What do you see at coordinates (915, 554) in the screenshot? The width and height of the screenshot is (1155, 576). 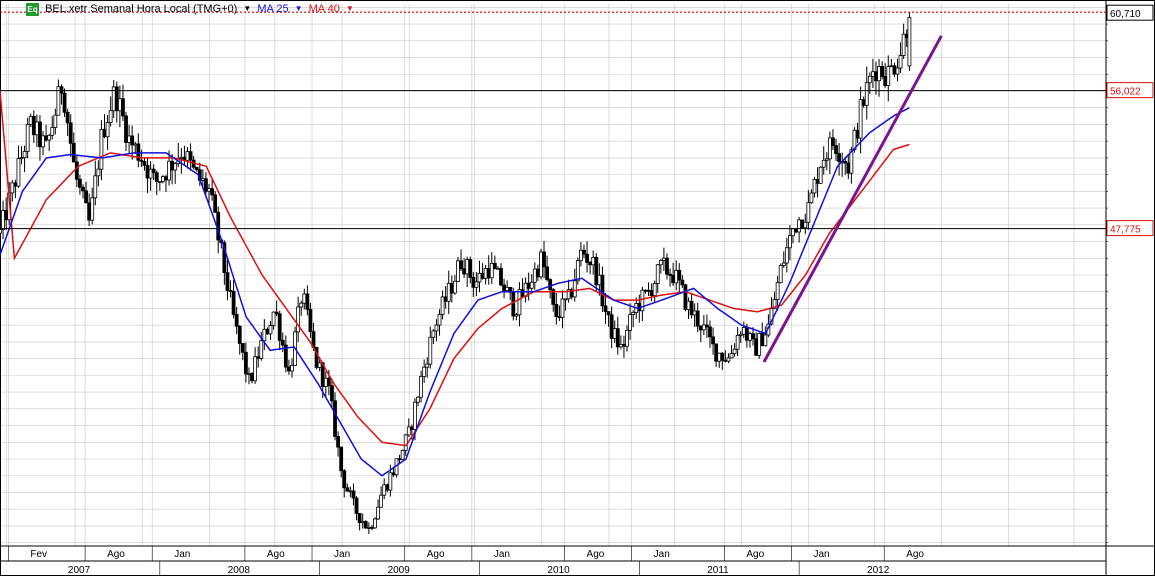 I see `x-month-label: Ago` at bounding box center [915, 554].